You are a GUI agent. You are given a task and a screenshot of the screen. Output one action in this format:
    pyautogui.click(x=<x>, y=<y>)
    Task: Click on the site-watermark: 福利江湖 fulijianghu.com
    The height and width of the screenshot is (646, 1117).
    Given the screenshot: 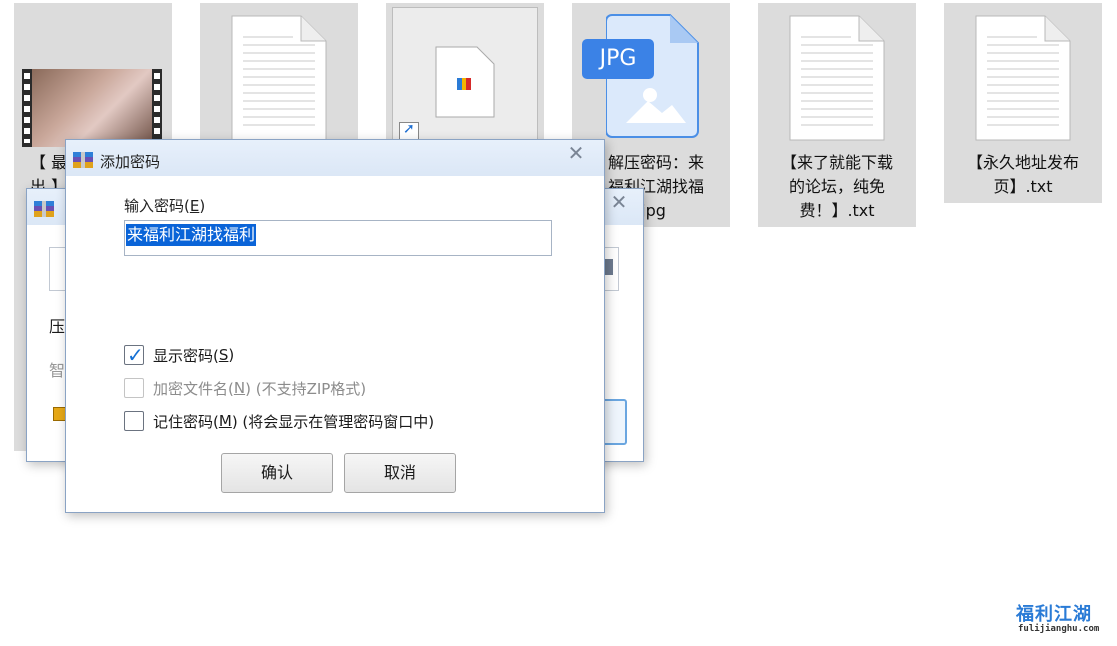 What is the action you would take?
    pyautogui.click(x=1062, y=620)
    